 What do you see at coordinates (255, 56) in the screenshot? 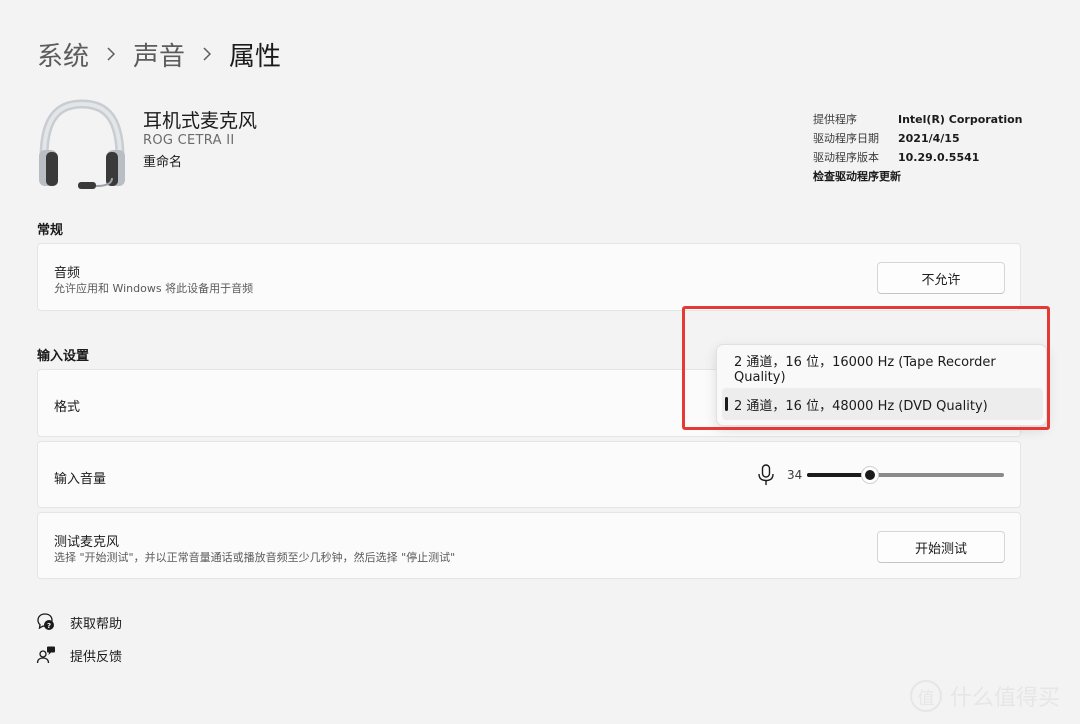
I see `page-title: 属性` at bounding box center [255, 56].